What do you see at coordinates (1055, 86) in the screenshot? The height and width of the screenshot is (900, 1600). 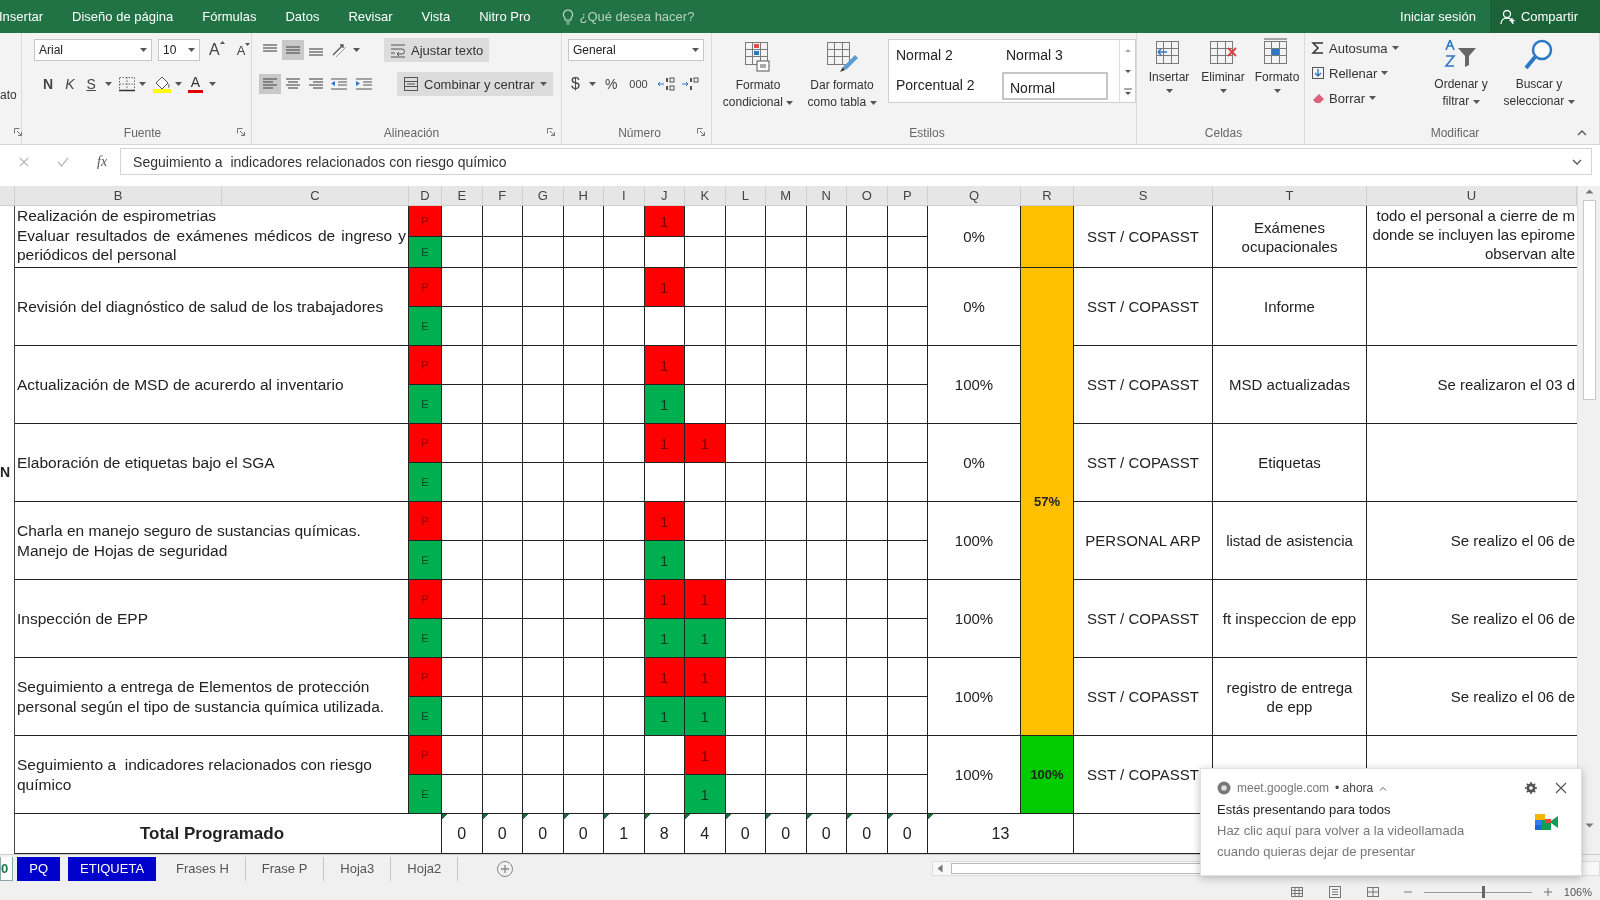 I see `cell-style-option: Normal` at bounding box center [1055, 86].